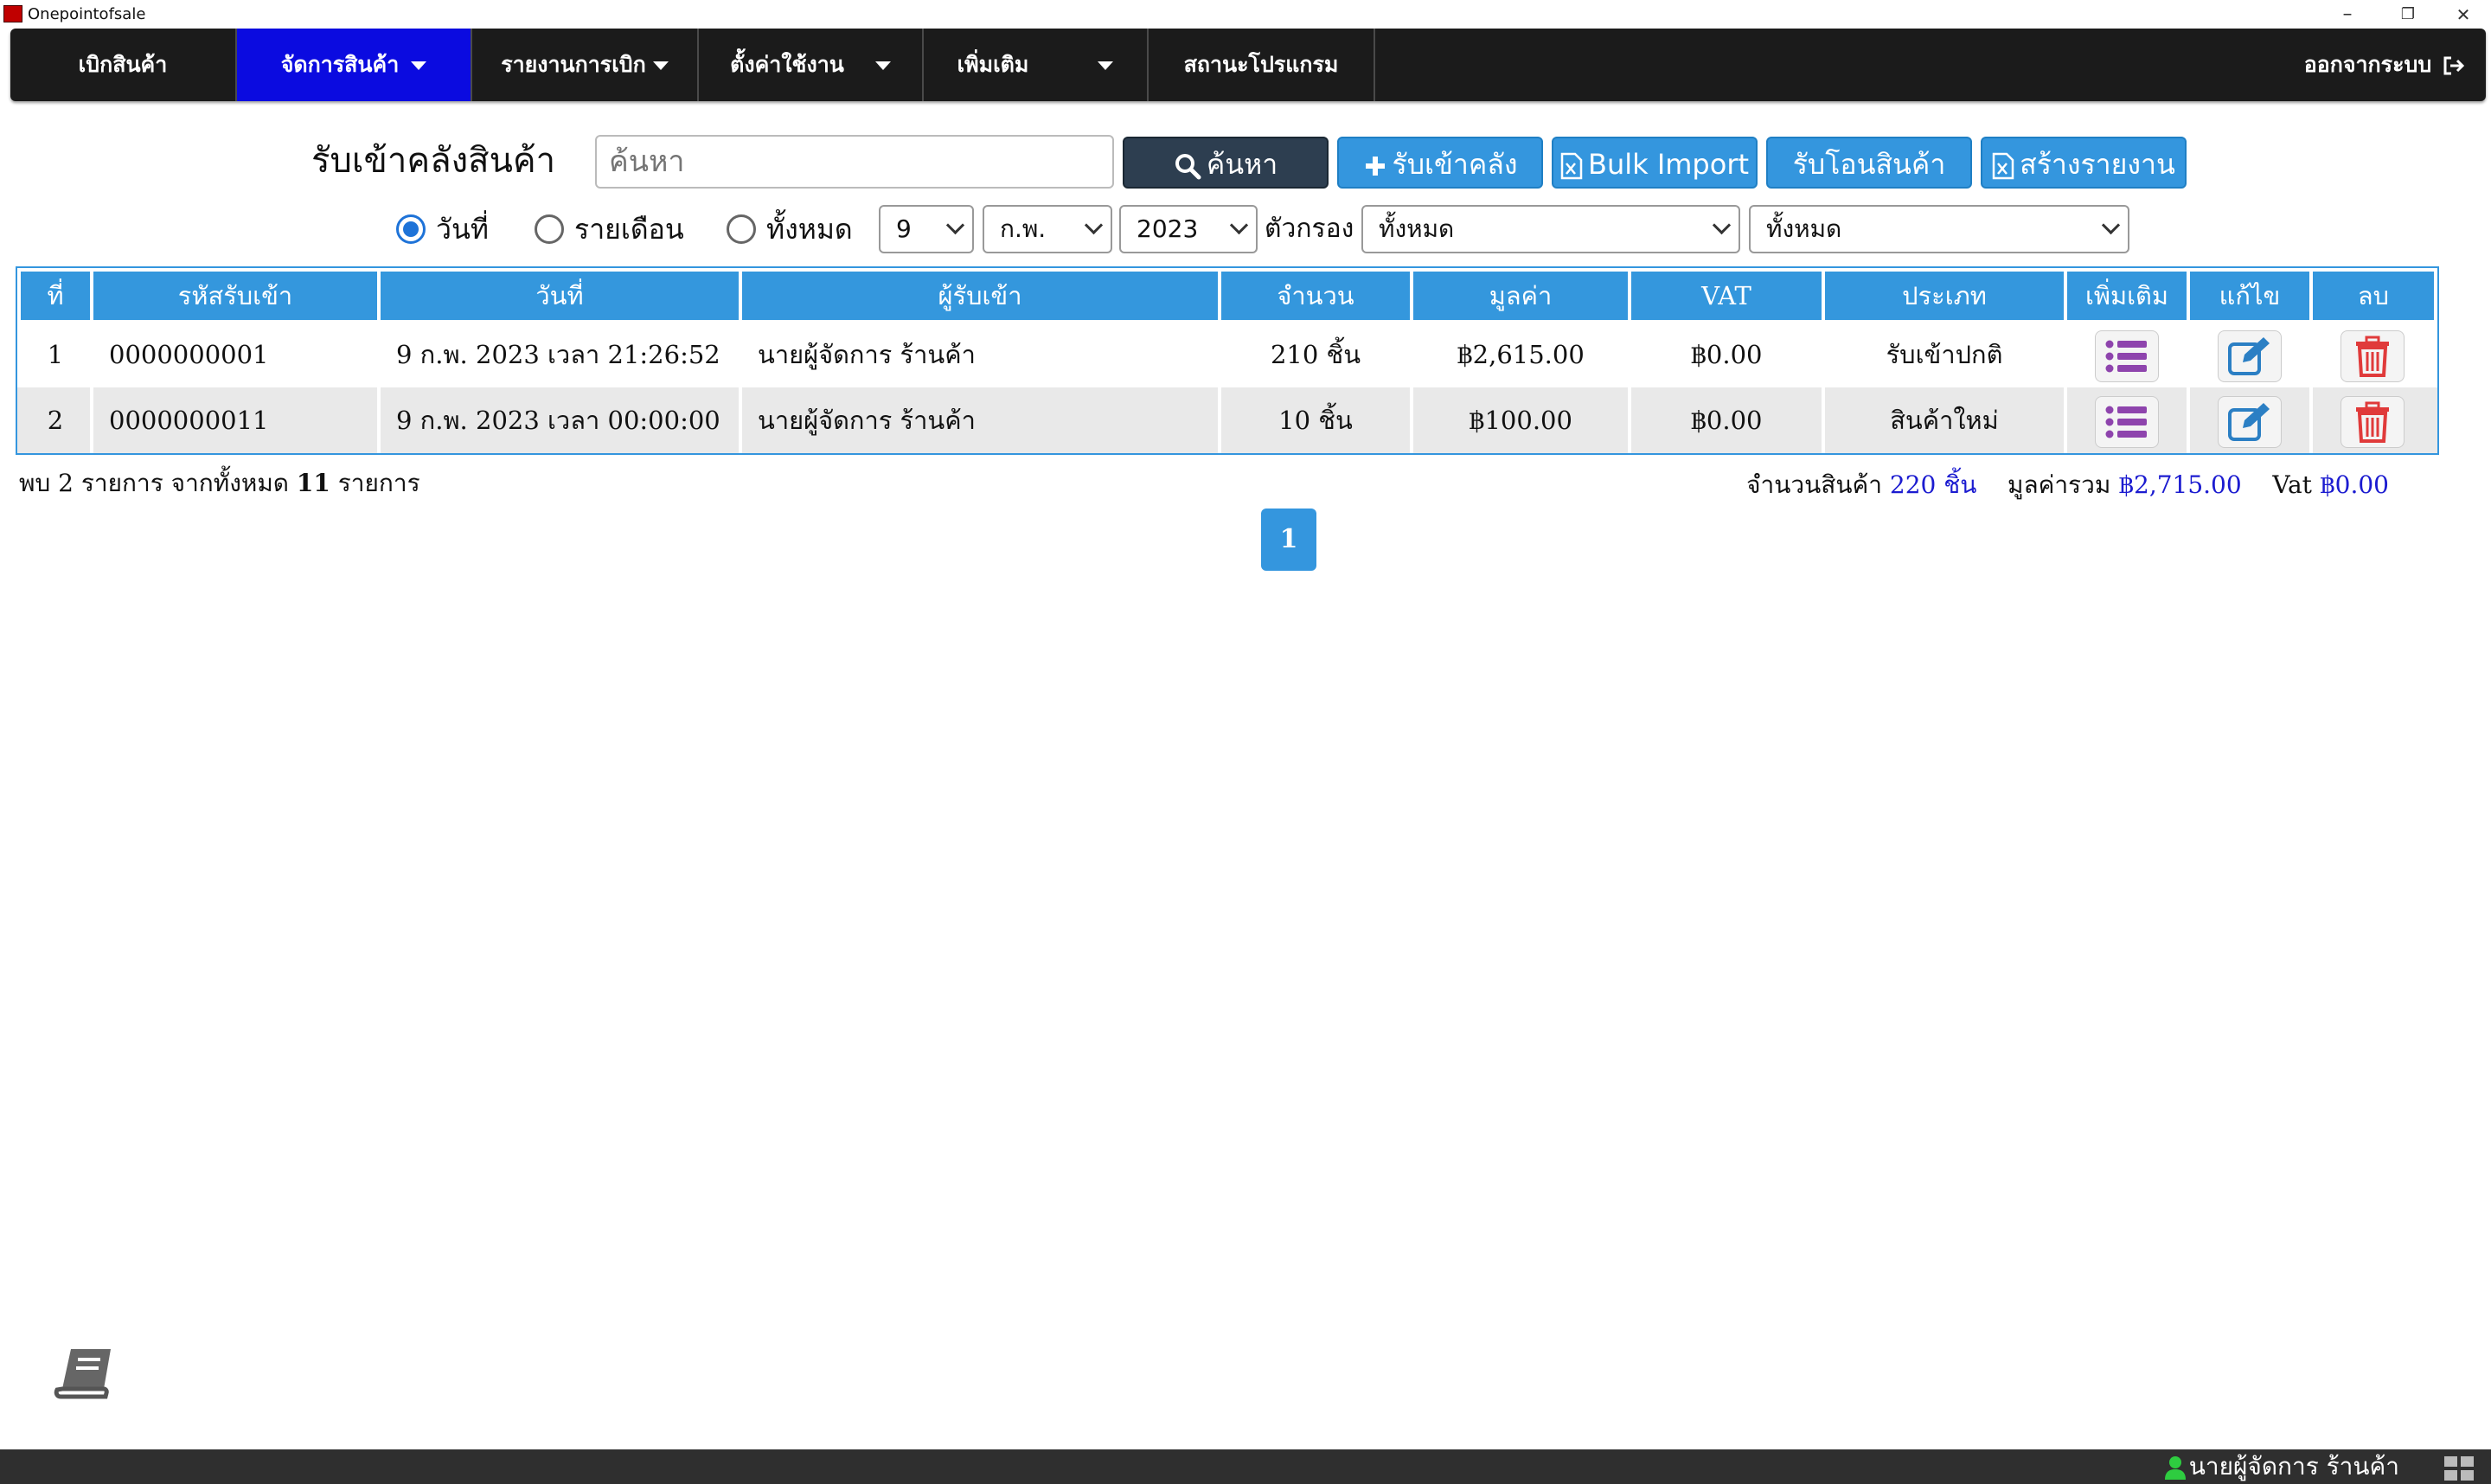 The width and height of the screenshot is (2491, 1484). I want to click on nav-item-withdraw-report: รายงานการเบิก, so click(585, 65).